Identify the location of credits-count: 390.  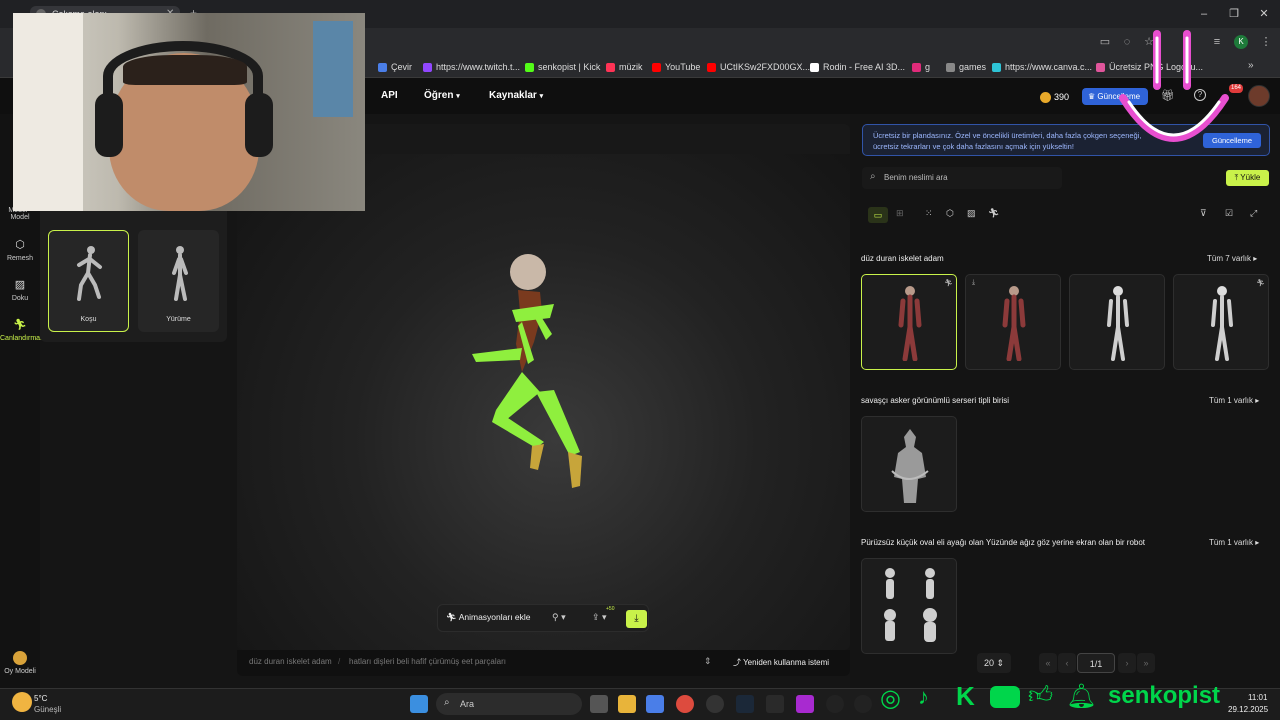
(1062, 97).